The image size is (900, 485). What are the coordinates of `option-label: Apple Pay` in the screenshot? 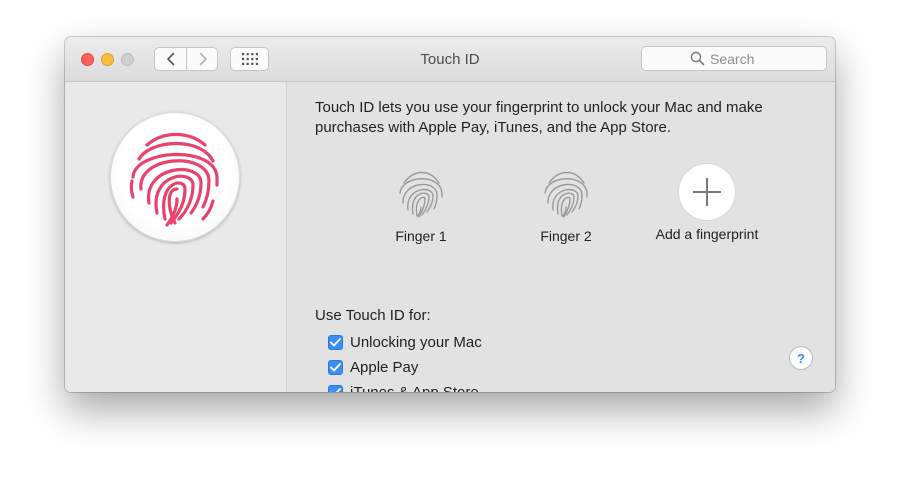 It's located at (384, 367).